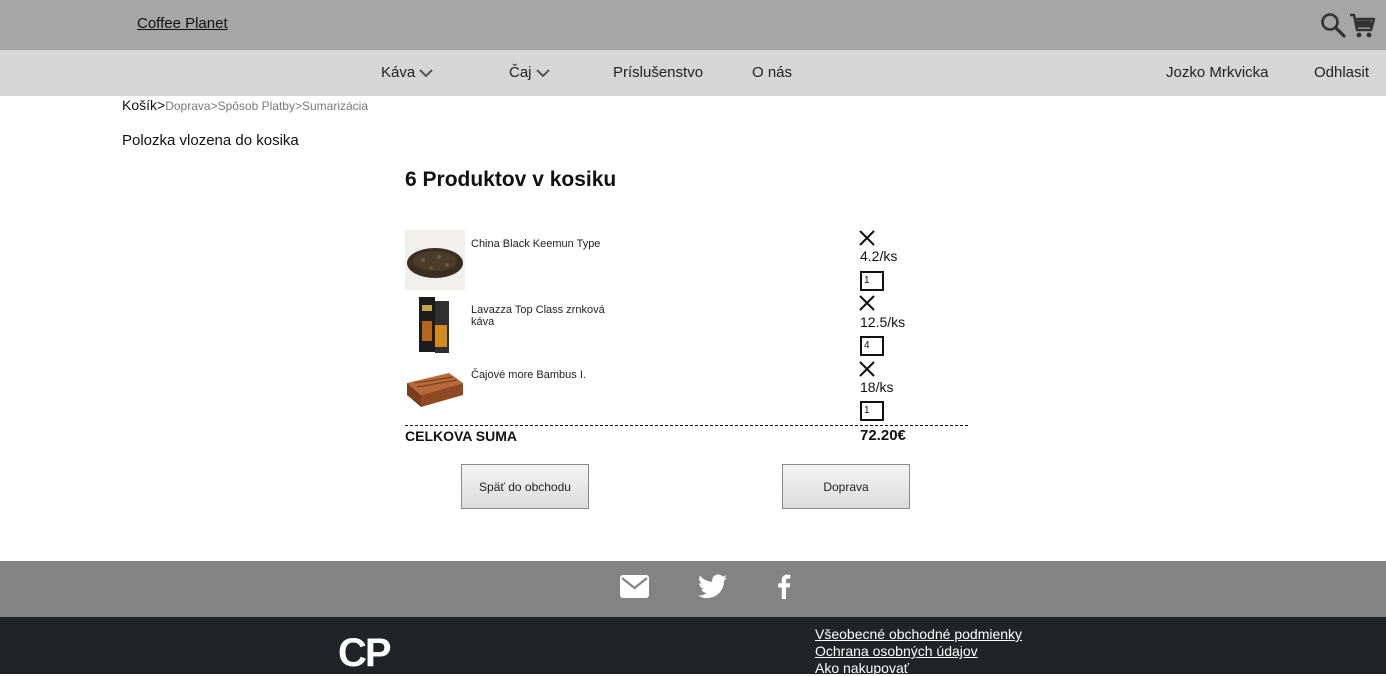 Image resolution: width=1386 pixels, height=676 pixels. What do you see at coordinates (846, 486) in the screenshot?
I see `shipping-button: Doprava` at bounding box center [846, 486].